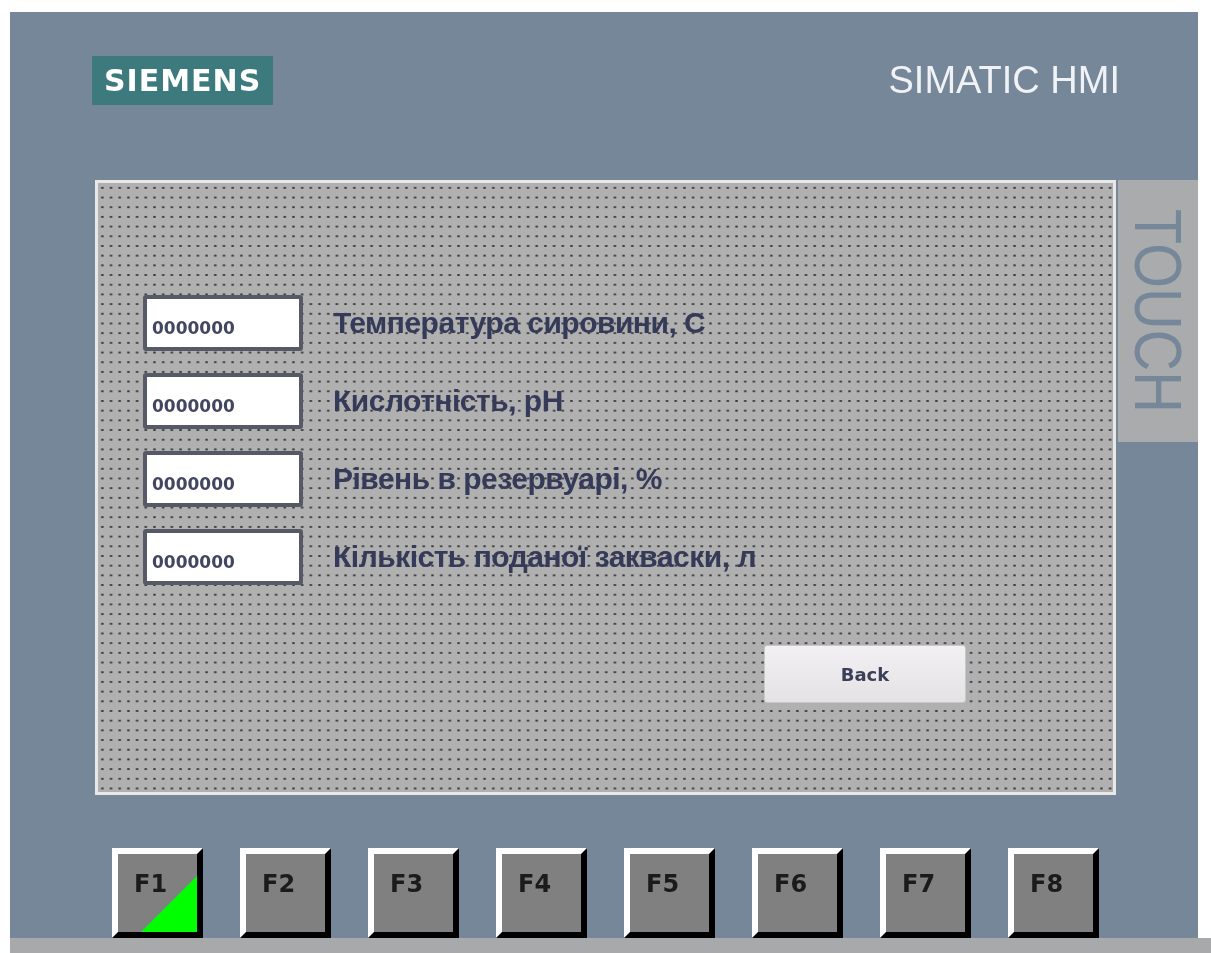  I want to click on field-label: Кислотність, pH, so click(448, 401).